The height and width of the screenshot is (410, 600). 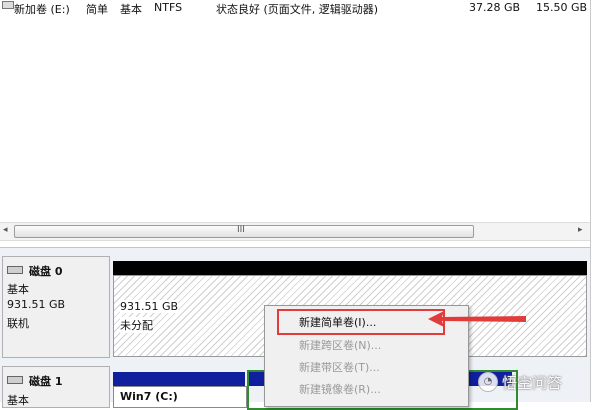 What do you see at coordinates (18, 323) in the screenshot?
I see `disk0-status: 联机` at bounding box center [18, 323].